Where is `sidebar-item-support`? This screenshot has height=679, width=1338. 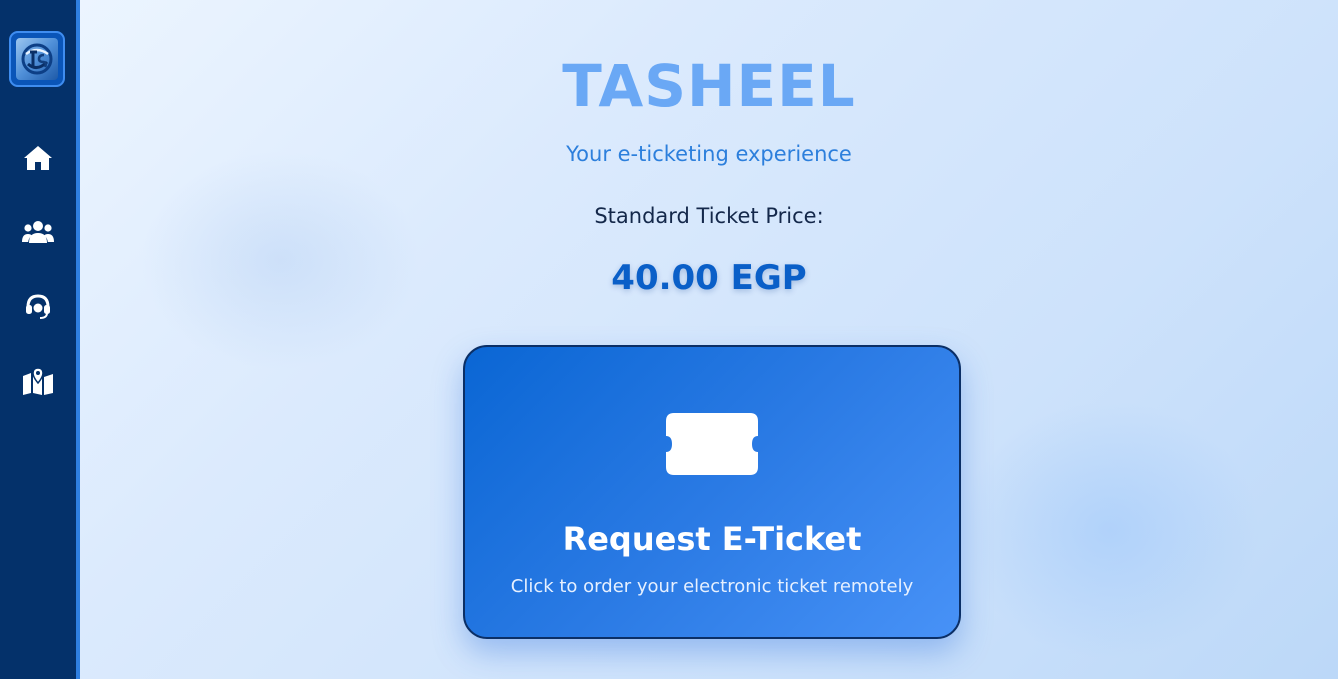 sidebar-item-support is located at coordinates (38, 306).